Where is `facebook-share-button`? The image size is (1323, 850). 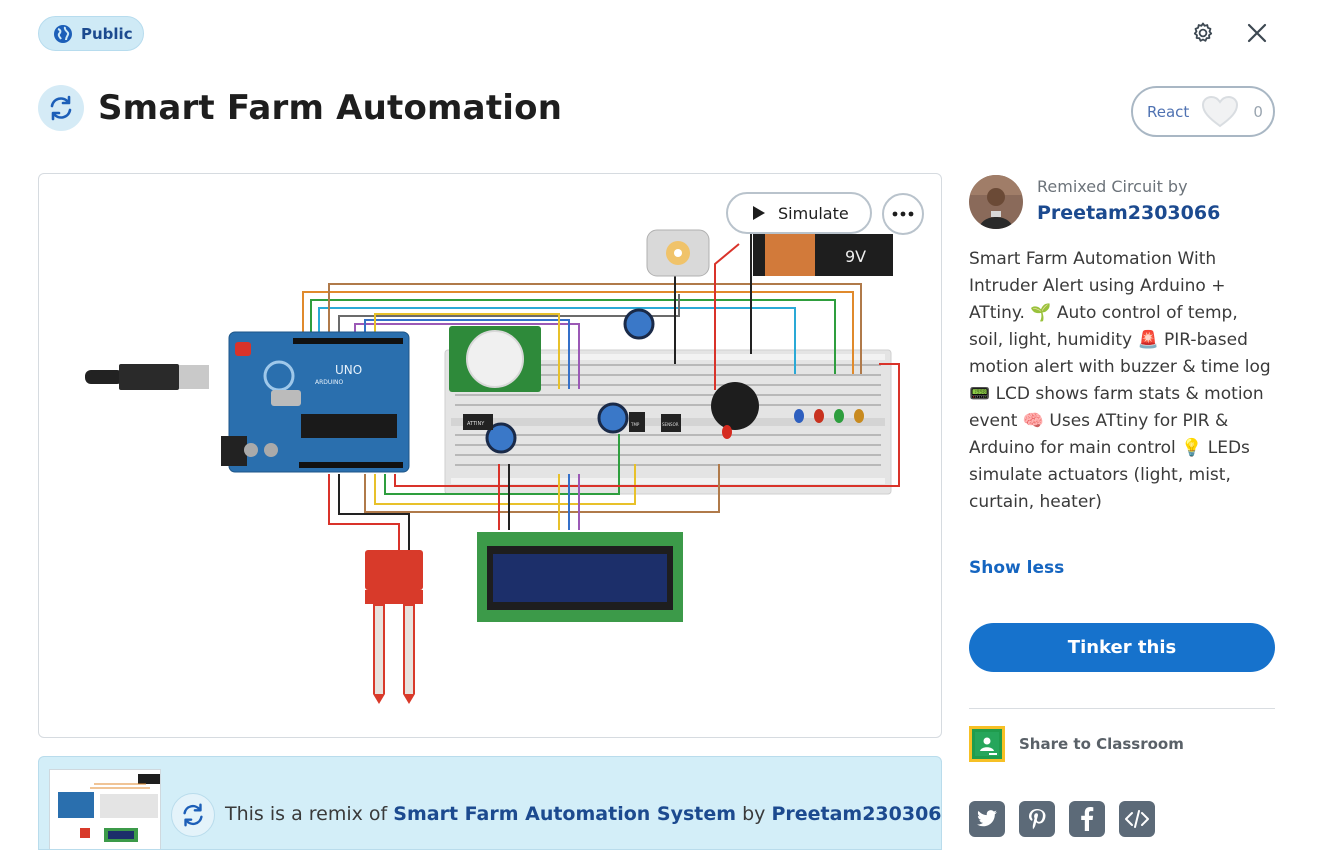
facebook-share-button is located at coordinates (1087, 819).